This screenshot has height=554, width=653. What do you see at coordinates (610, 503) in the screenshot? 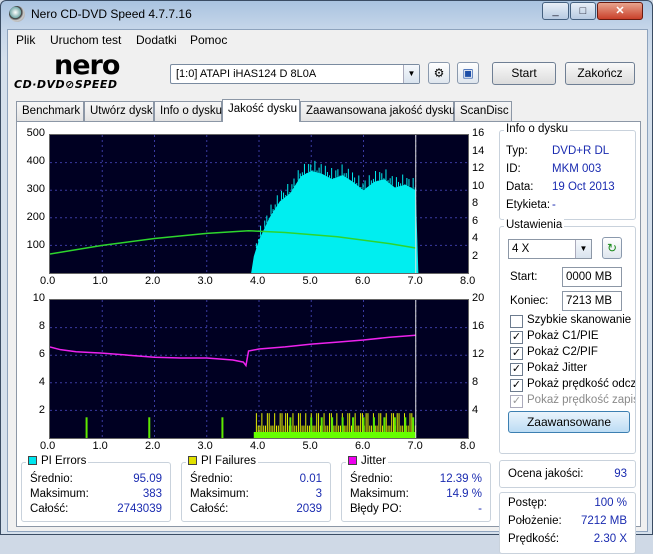
I see `progress-value: 100 %` at bounding box center [610, 503].